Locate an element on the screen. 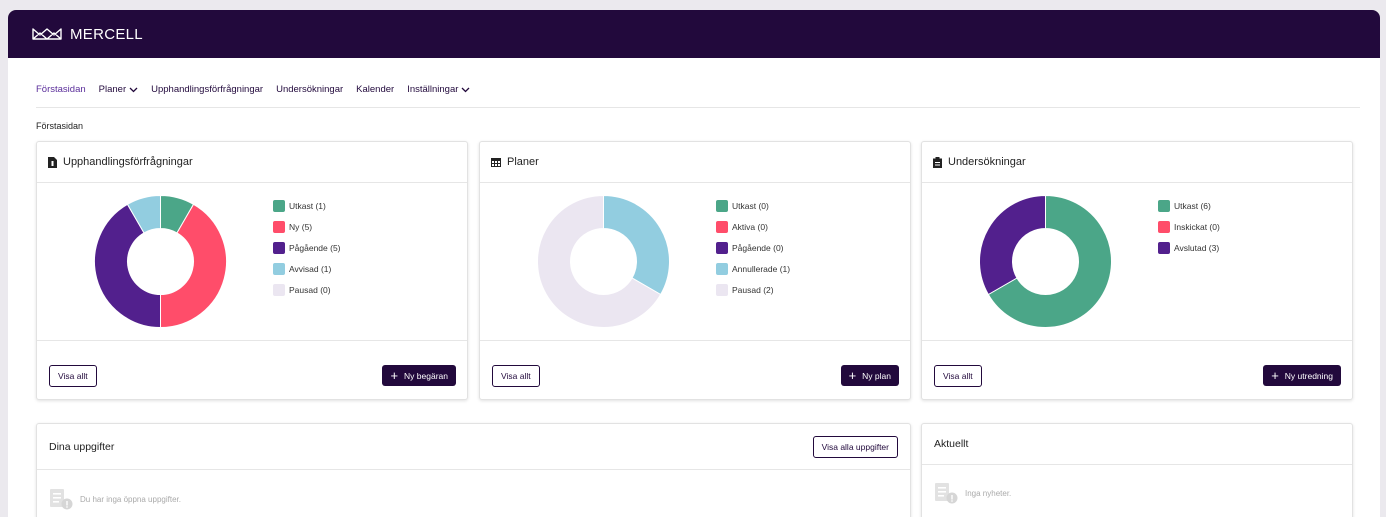 This screenshot has width=1386, height=517. card-header: Undersökningar is located at coordinates (1137, 162).